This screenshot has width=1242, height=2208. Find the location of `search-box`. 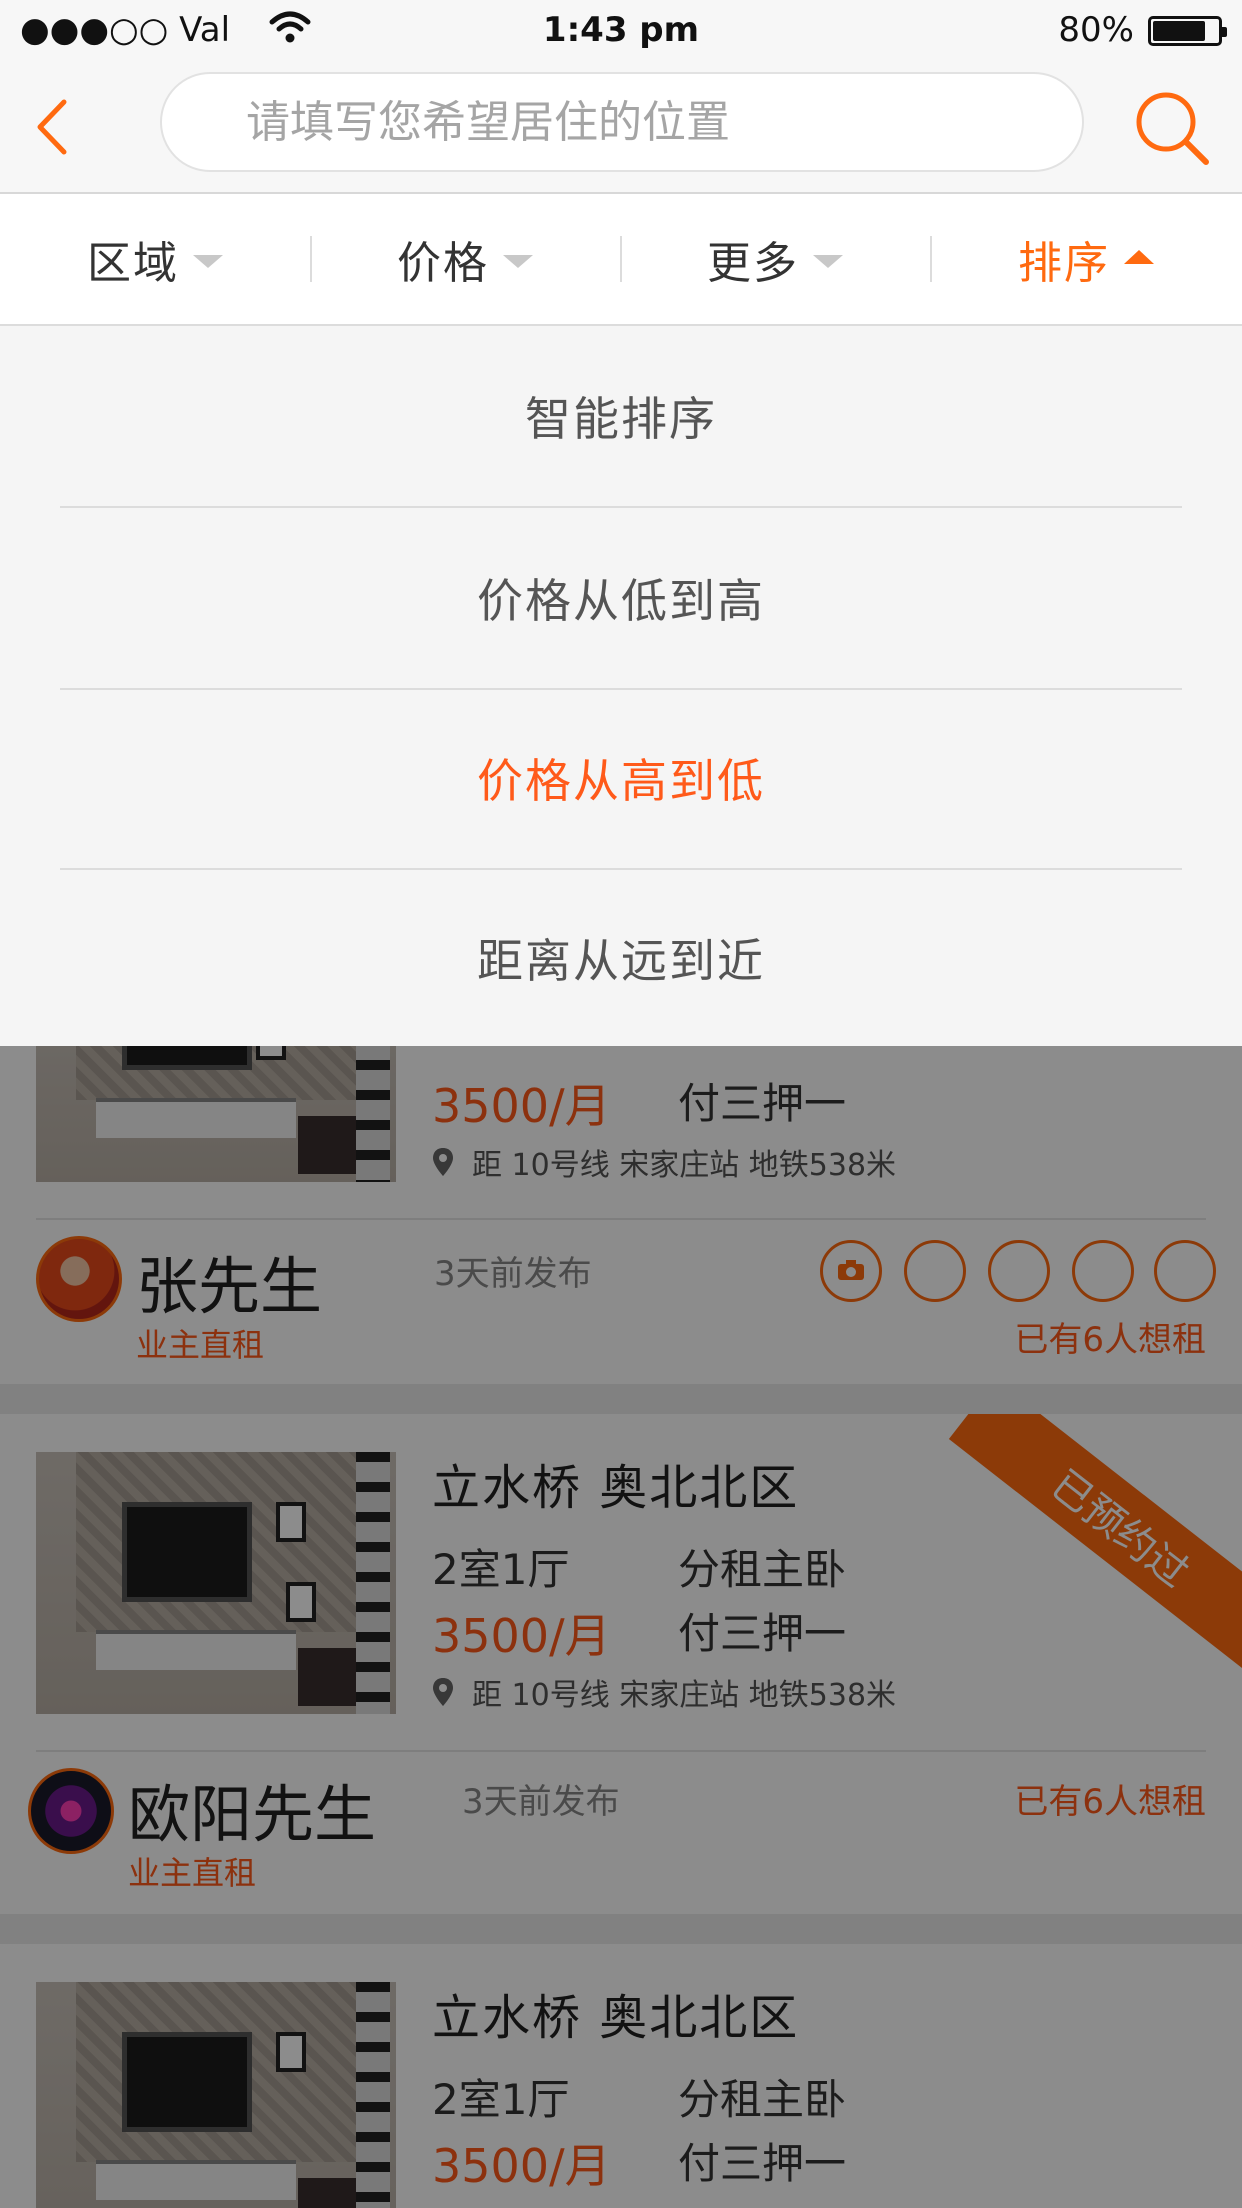

search-box is located at coordinates (622, 122).